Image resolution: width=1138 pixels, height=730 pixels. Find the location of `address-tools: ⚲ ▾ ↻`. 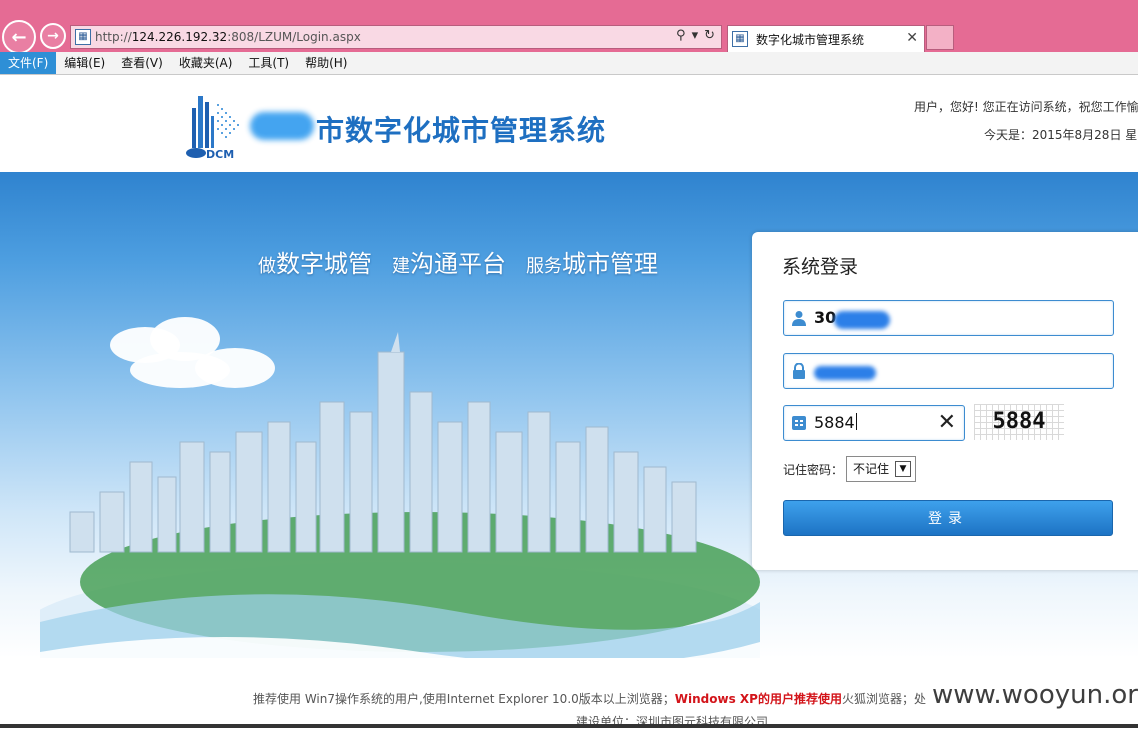

address-tools: ⚲ ▾ ↻ is located at coordinates (695, 35).